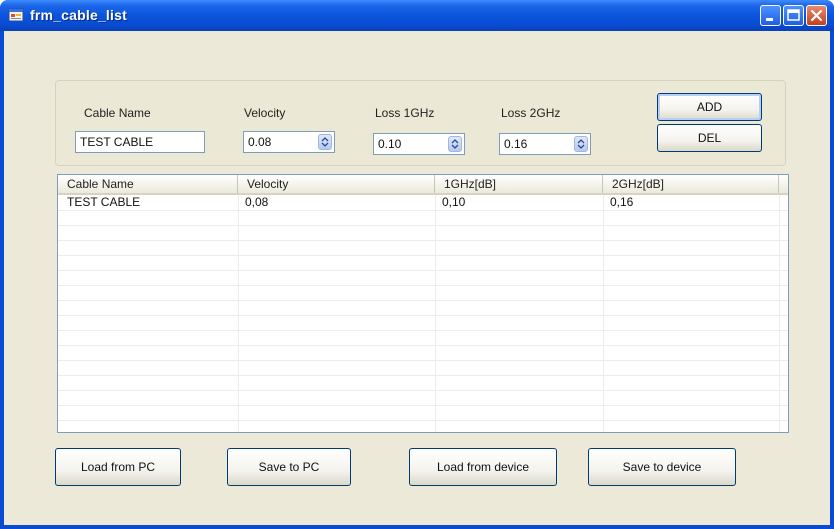 The image size is (834, 529). I want to click on app-icon, so click(16, 15).